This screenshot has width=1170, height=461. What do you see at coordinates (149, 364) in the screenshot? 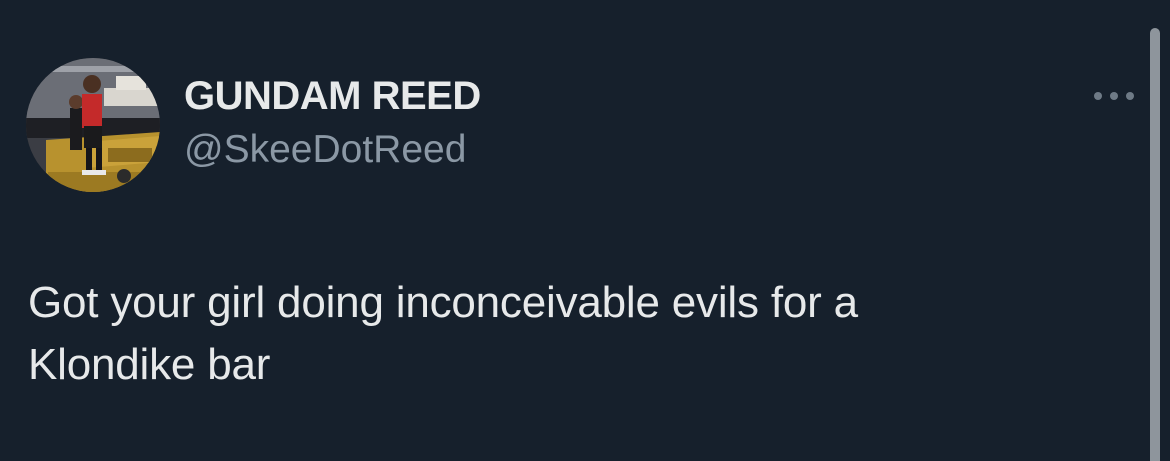
I see `tweet-text-line: Klondike bar` at bounding box center [149, 364].